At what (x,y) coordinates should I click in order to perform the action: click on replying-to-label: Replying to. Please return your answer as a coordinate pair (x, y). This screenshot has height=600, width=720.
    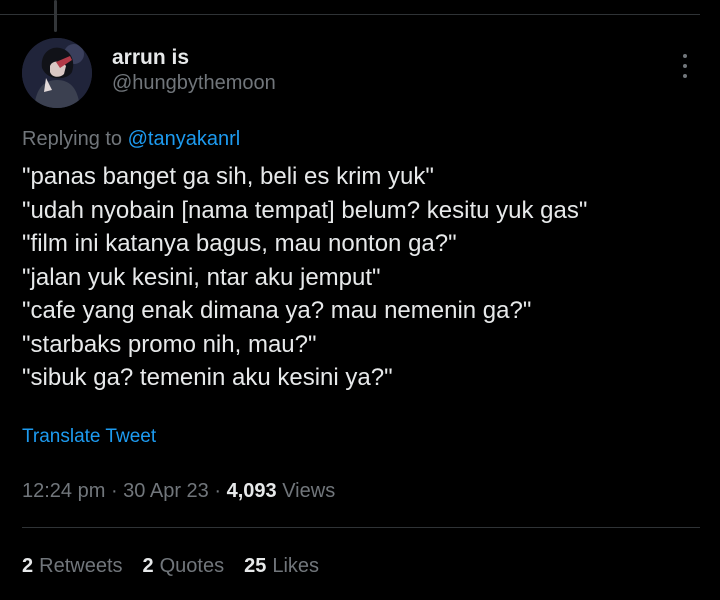
    Looking at the image, I should click on (75, 139).